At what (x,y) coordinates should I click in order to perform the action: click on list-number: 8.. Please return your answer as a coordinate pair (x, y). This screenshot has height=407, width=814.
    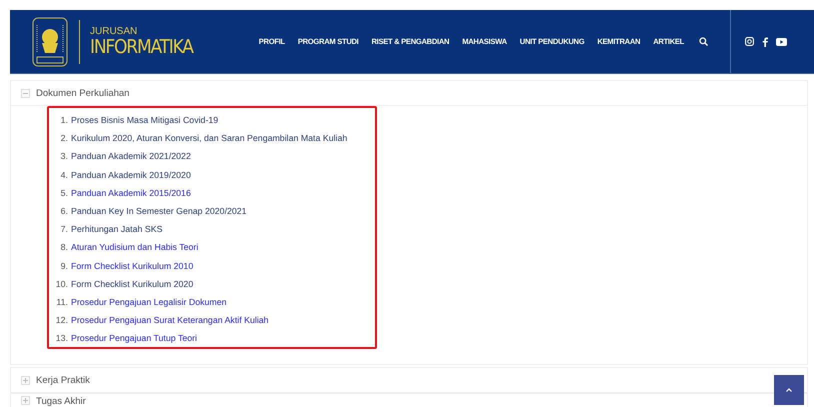
    Looking at the image, I should click on (64, 247).